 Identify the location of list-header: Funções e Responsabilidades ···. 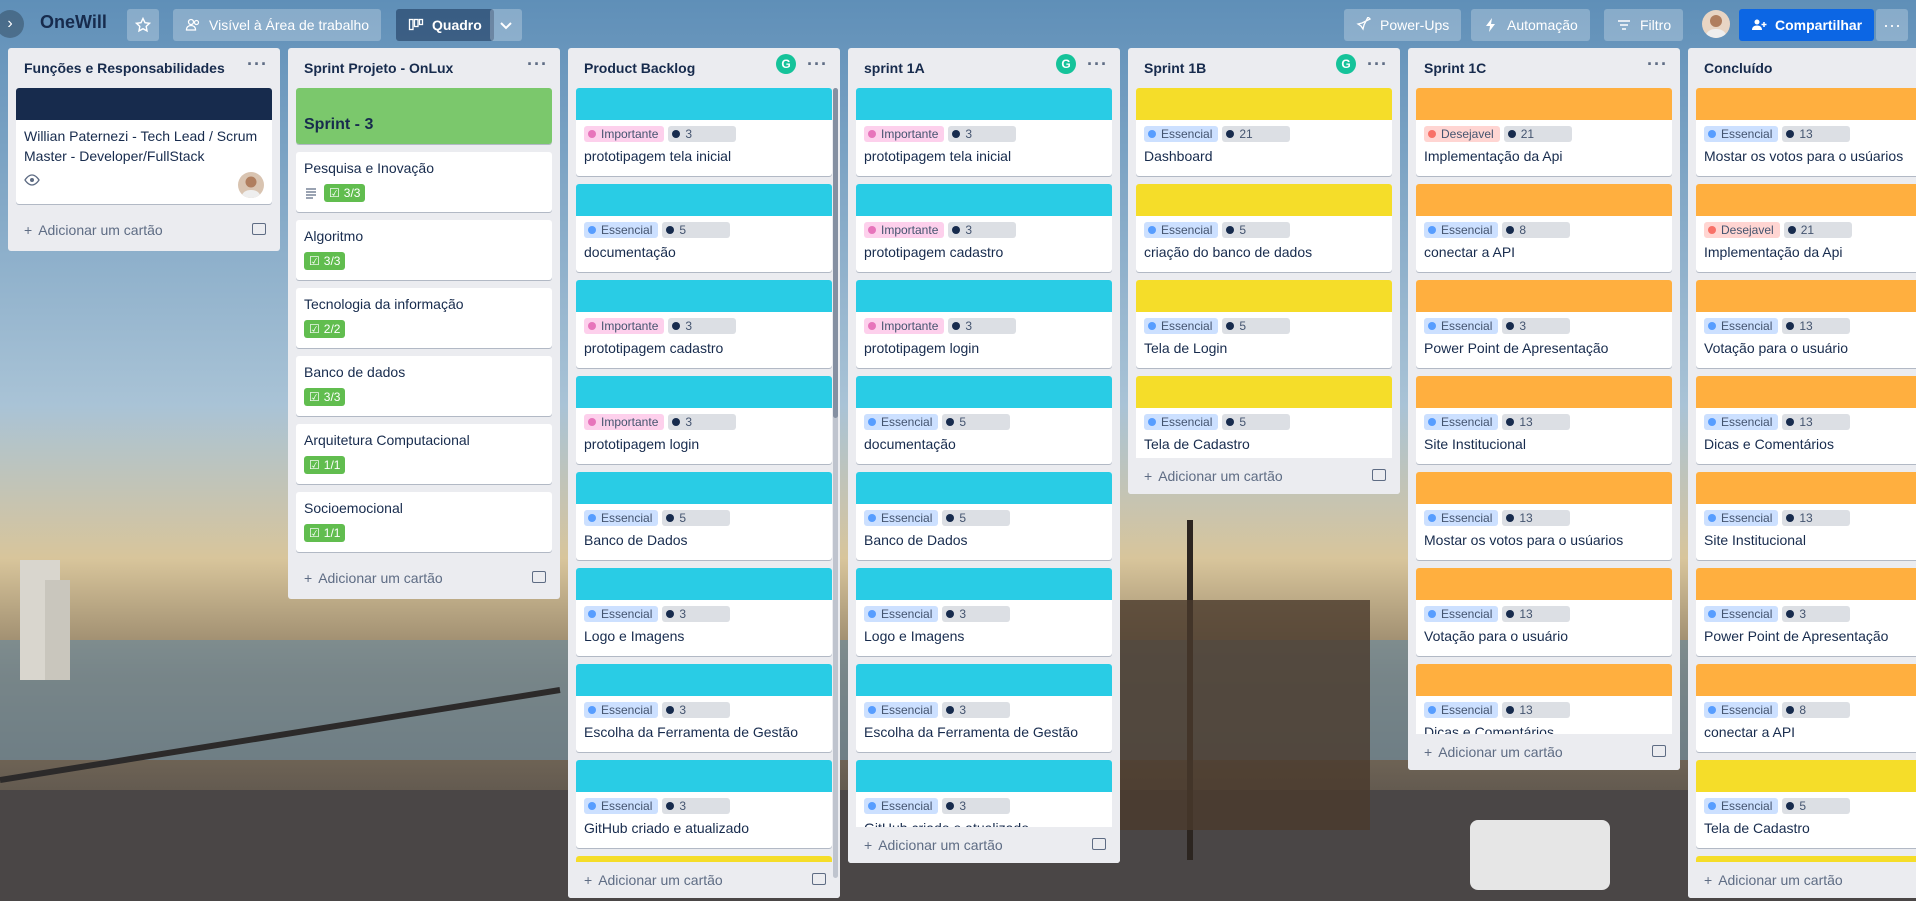
(144, 68).